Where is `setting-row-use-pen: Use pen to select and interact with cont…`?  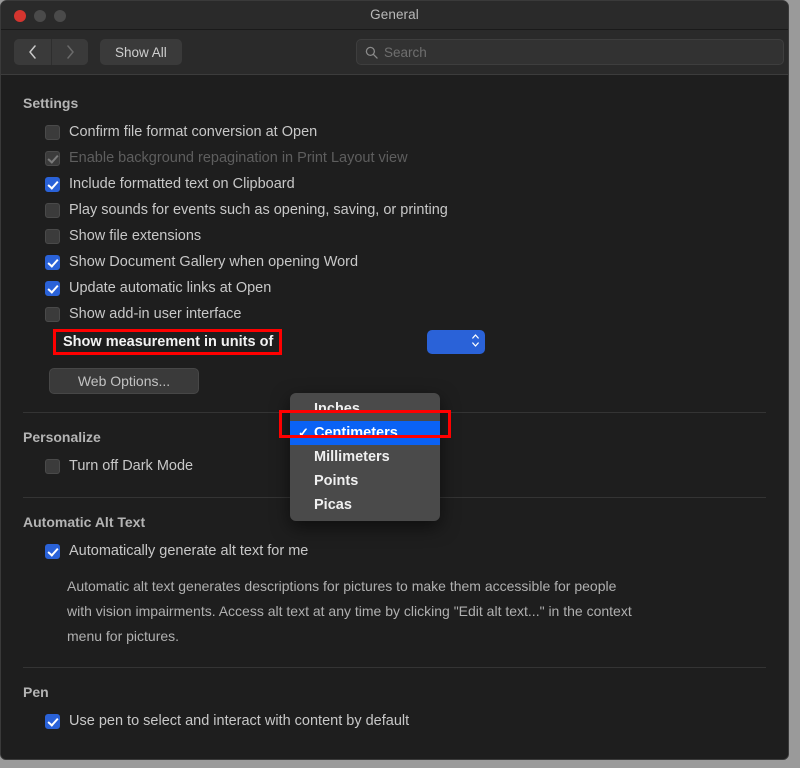
setting-row-use-pen: Use pen to select and interact with cont… is located at coordinates (394, 721).